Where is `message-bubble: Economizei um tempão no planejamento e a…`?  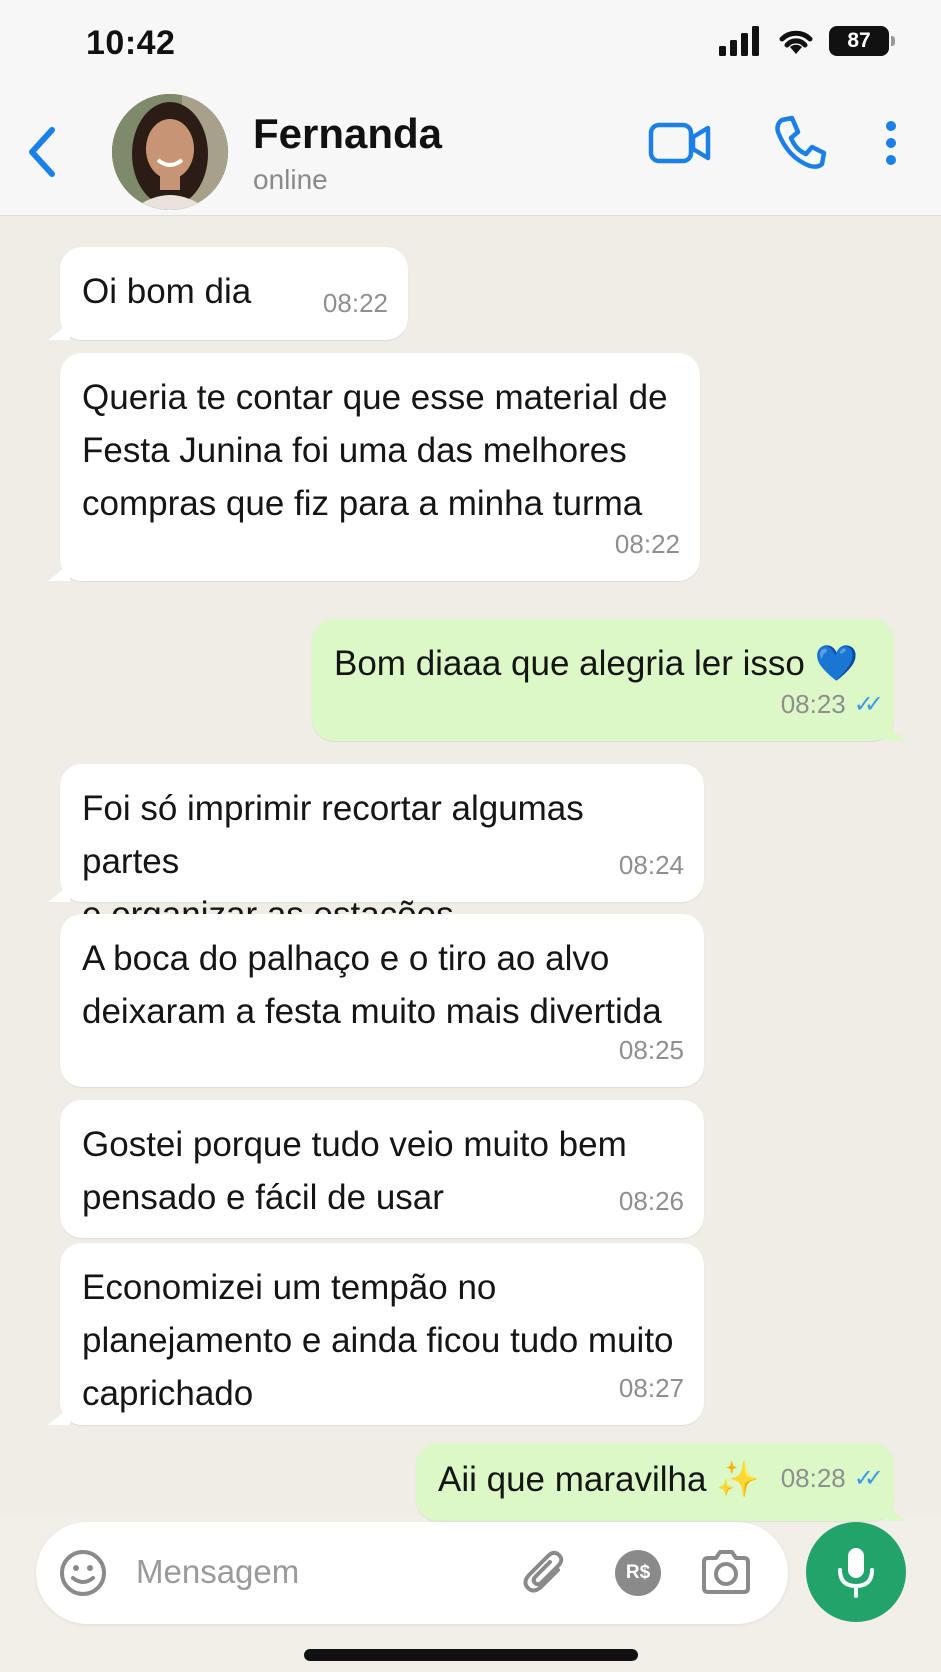
message-bubble: Economizei um tempão no planejamento e a… is located at coordinates (376, 1334).